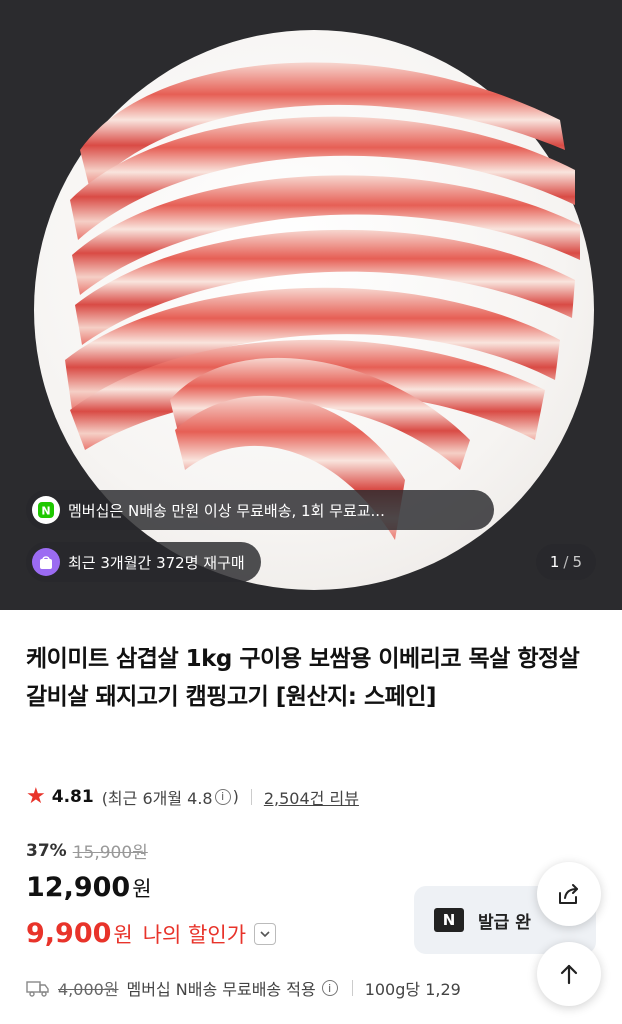 This screenshot has height=1024, width=622. Describe the element at coordinates (69, 933) in the screenshot. I see `my-price-value: 9,900` at that location.